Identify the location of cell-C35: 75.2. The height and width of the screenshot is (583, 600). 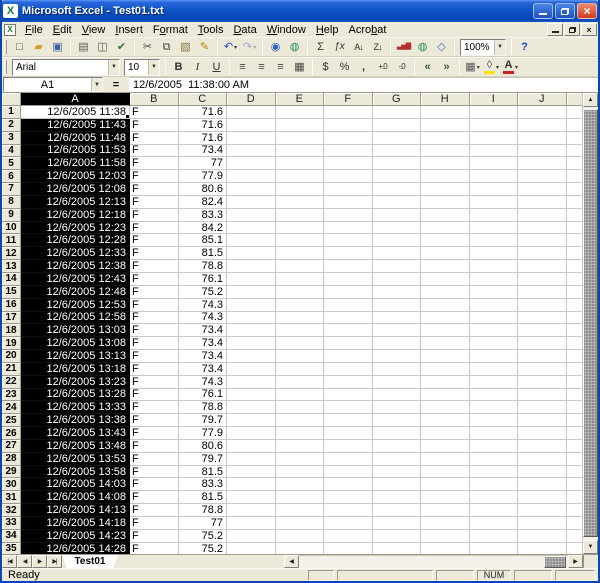
(202, 548).